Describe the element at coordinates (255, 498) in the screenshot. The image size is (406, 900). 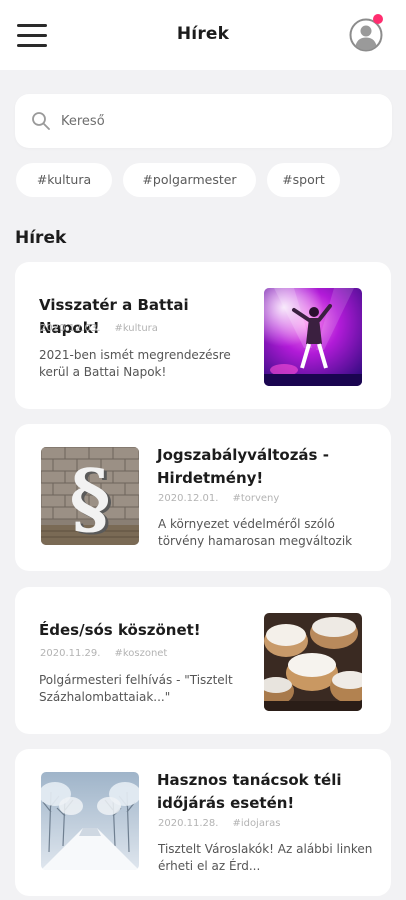
I see `news-tag: #torveny` at that location.